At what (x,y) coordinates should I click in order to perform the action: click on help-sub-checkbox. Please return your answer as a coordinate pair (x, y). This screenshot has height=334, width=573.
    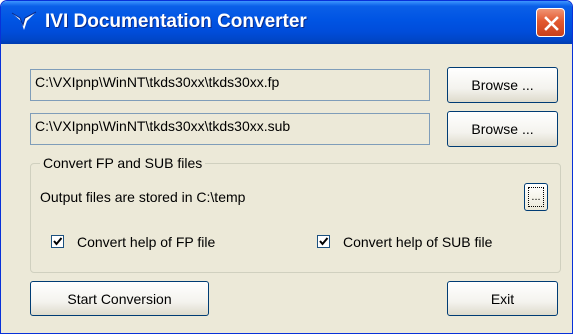
    Looking at the image, I should click on (323, 241).